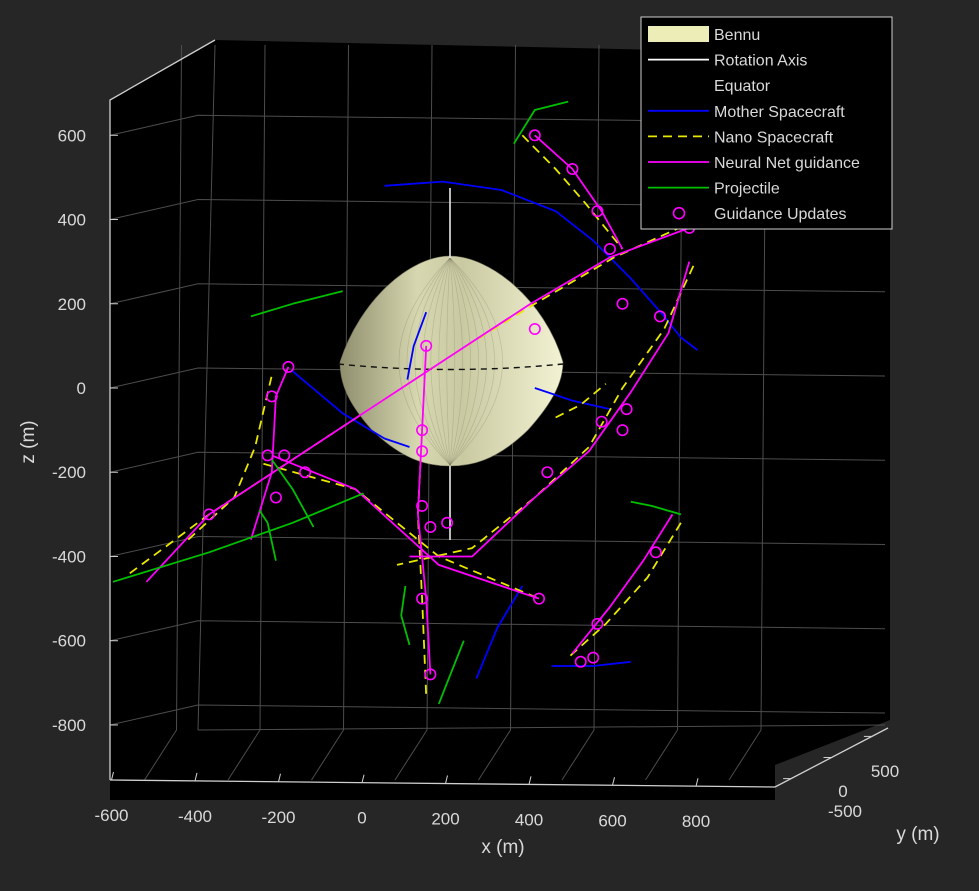 The image size is (979, 891). Describe the element at coordinates (111, 815) in the screenshot. I see `x-tick-label: -600` at that location.